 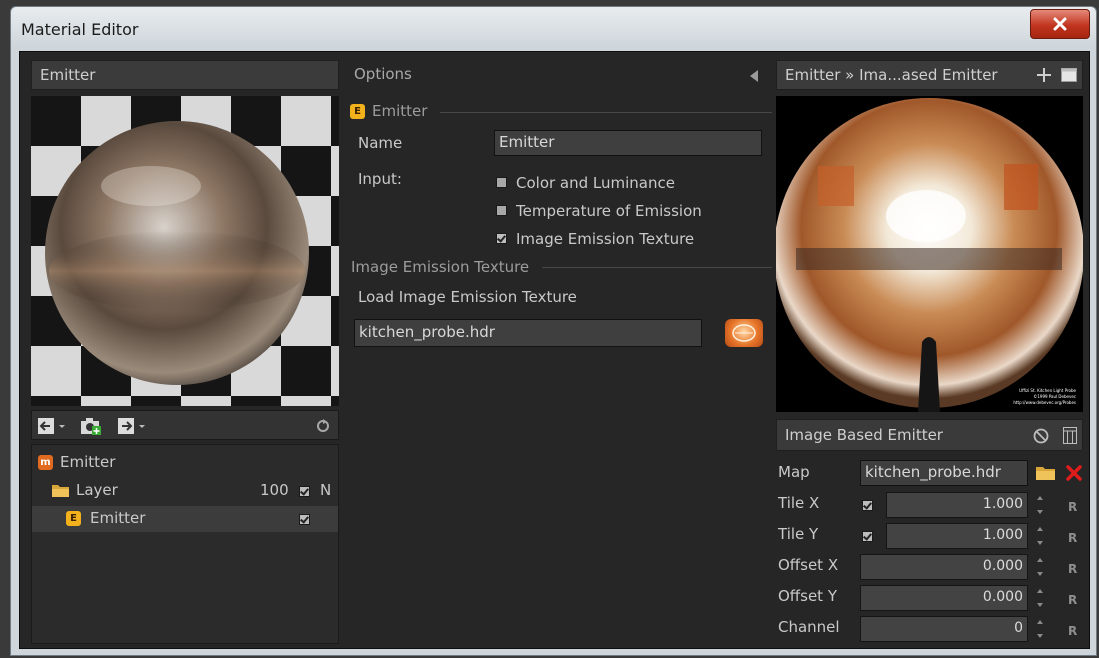 I want to click on name-input: Emitter, so click(x=628, y=143).